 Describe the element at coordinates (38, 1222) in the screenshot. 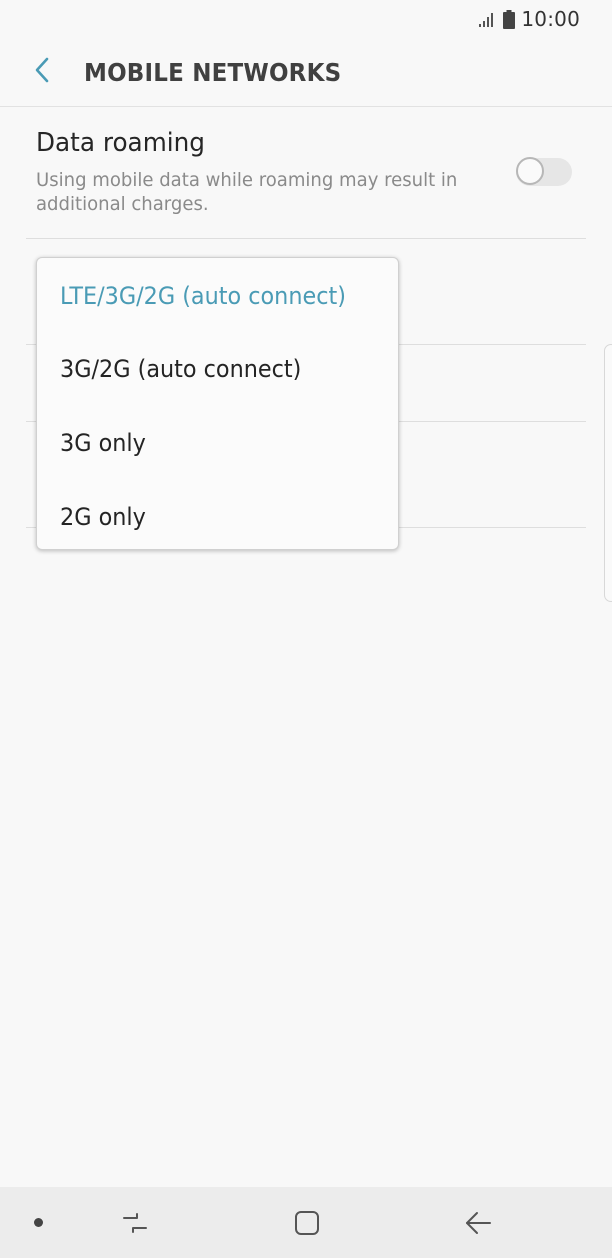

I see `nav-dot-indicator` at that location.